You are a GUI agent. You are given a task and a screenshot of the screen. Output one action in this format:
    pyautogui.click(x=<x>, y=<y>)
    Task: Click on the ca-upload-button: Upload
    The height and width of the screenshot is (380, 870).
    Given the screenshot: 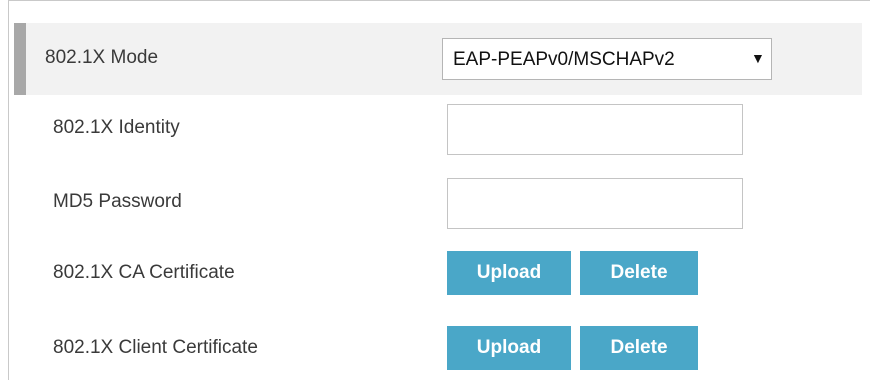 What is the action you would take?
    pyautogui.click(x=509, y=273)
    